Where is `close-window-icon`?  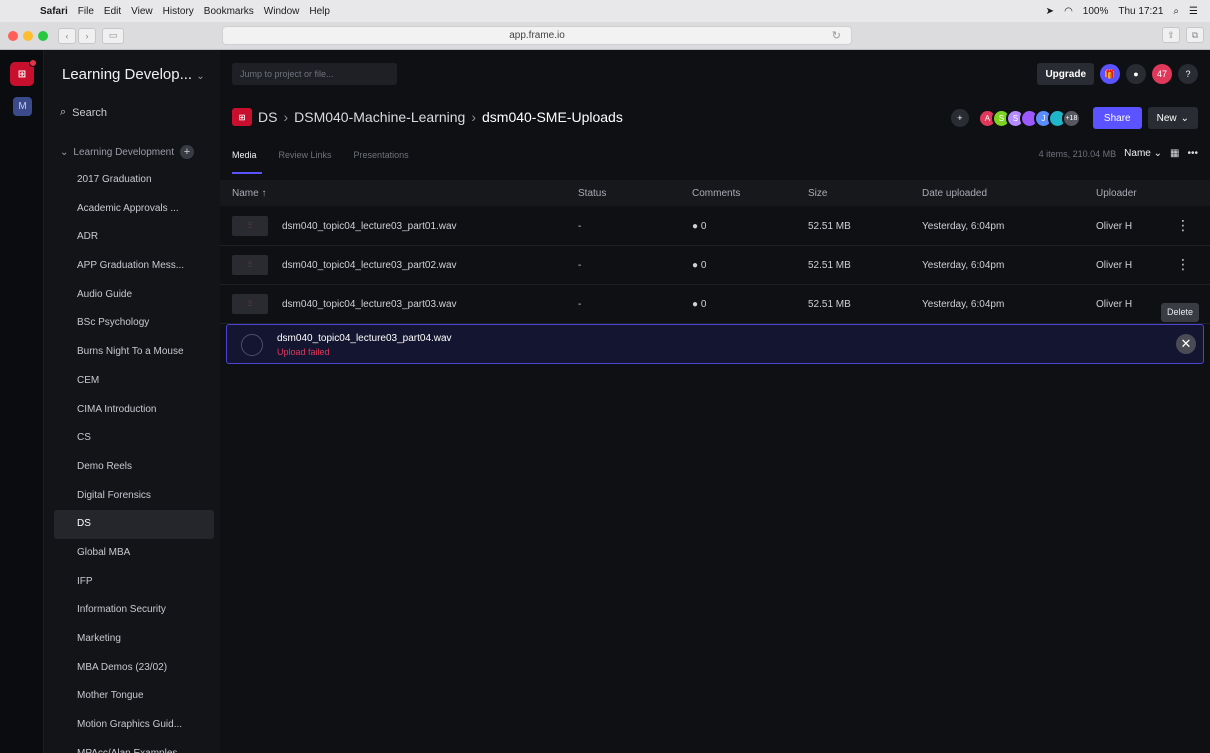
close-window-icon is located at coordinates (13, 35).